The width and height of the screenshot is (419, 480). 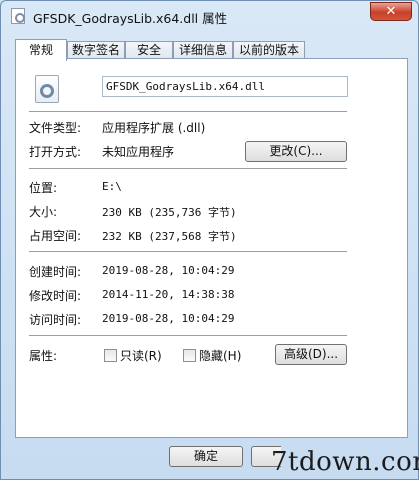 I want to click on readonly-checkbox, so click(x=110, y=355).